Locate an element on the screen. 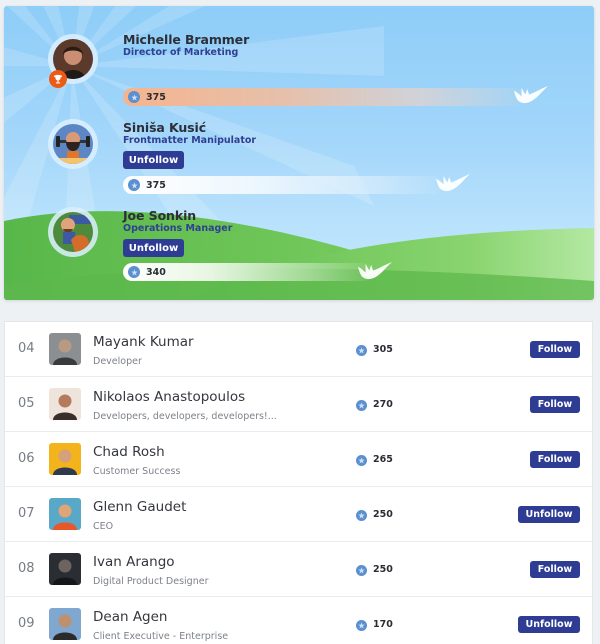  user-subtitle: Customer Success is located at coordinates (137, 471).